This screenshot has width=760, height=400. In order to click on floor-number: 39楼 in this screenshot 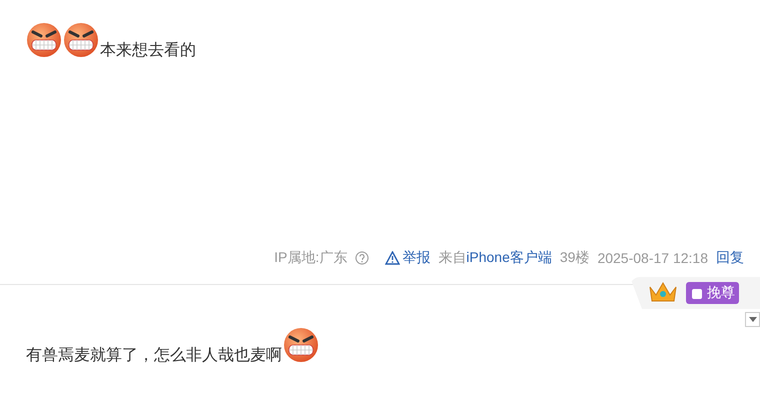, I will do `click(575, 258)`.